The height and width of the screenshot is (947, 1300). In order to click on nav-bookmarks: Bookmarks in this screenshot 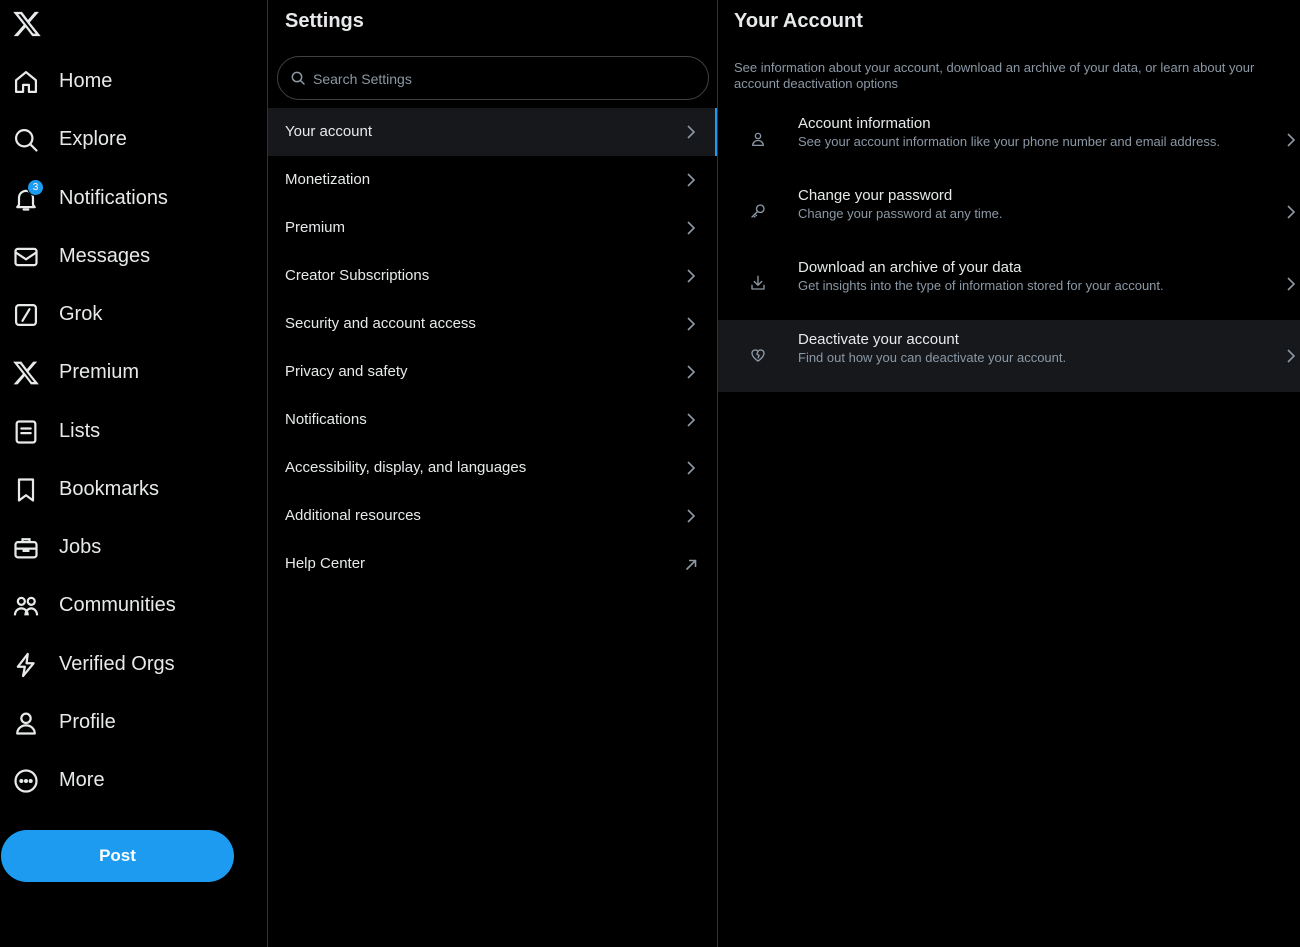, I will do `click(130, 489)`.